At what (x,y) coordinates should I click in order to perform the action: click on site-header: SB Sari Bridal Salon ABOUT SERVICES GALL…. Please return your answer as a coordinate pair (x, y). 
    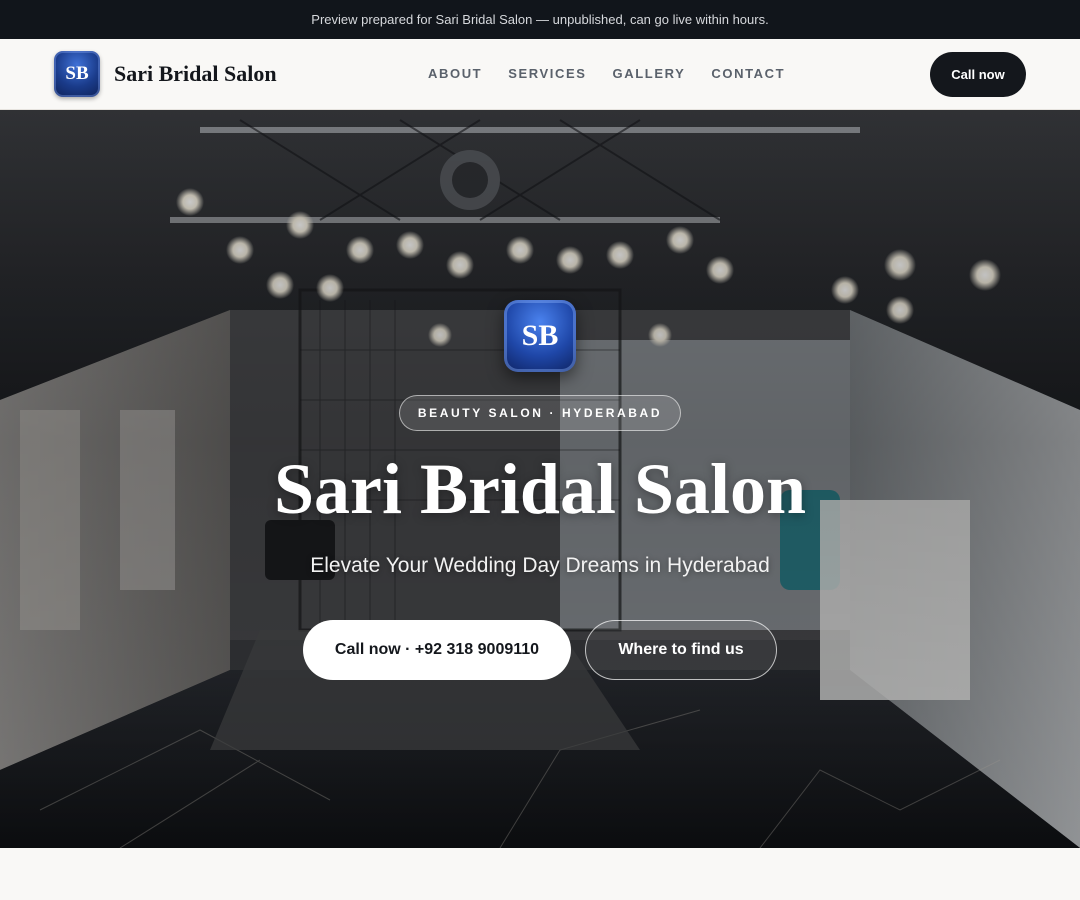
    Looking at the image, I should click on (540, 74).